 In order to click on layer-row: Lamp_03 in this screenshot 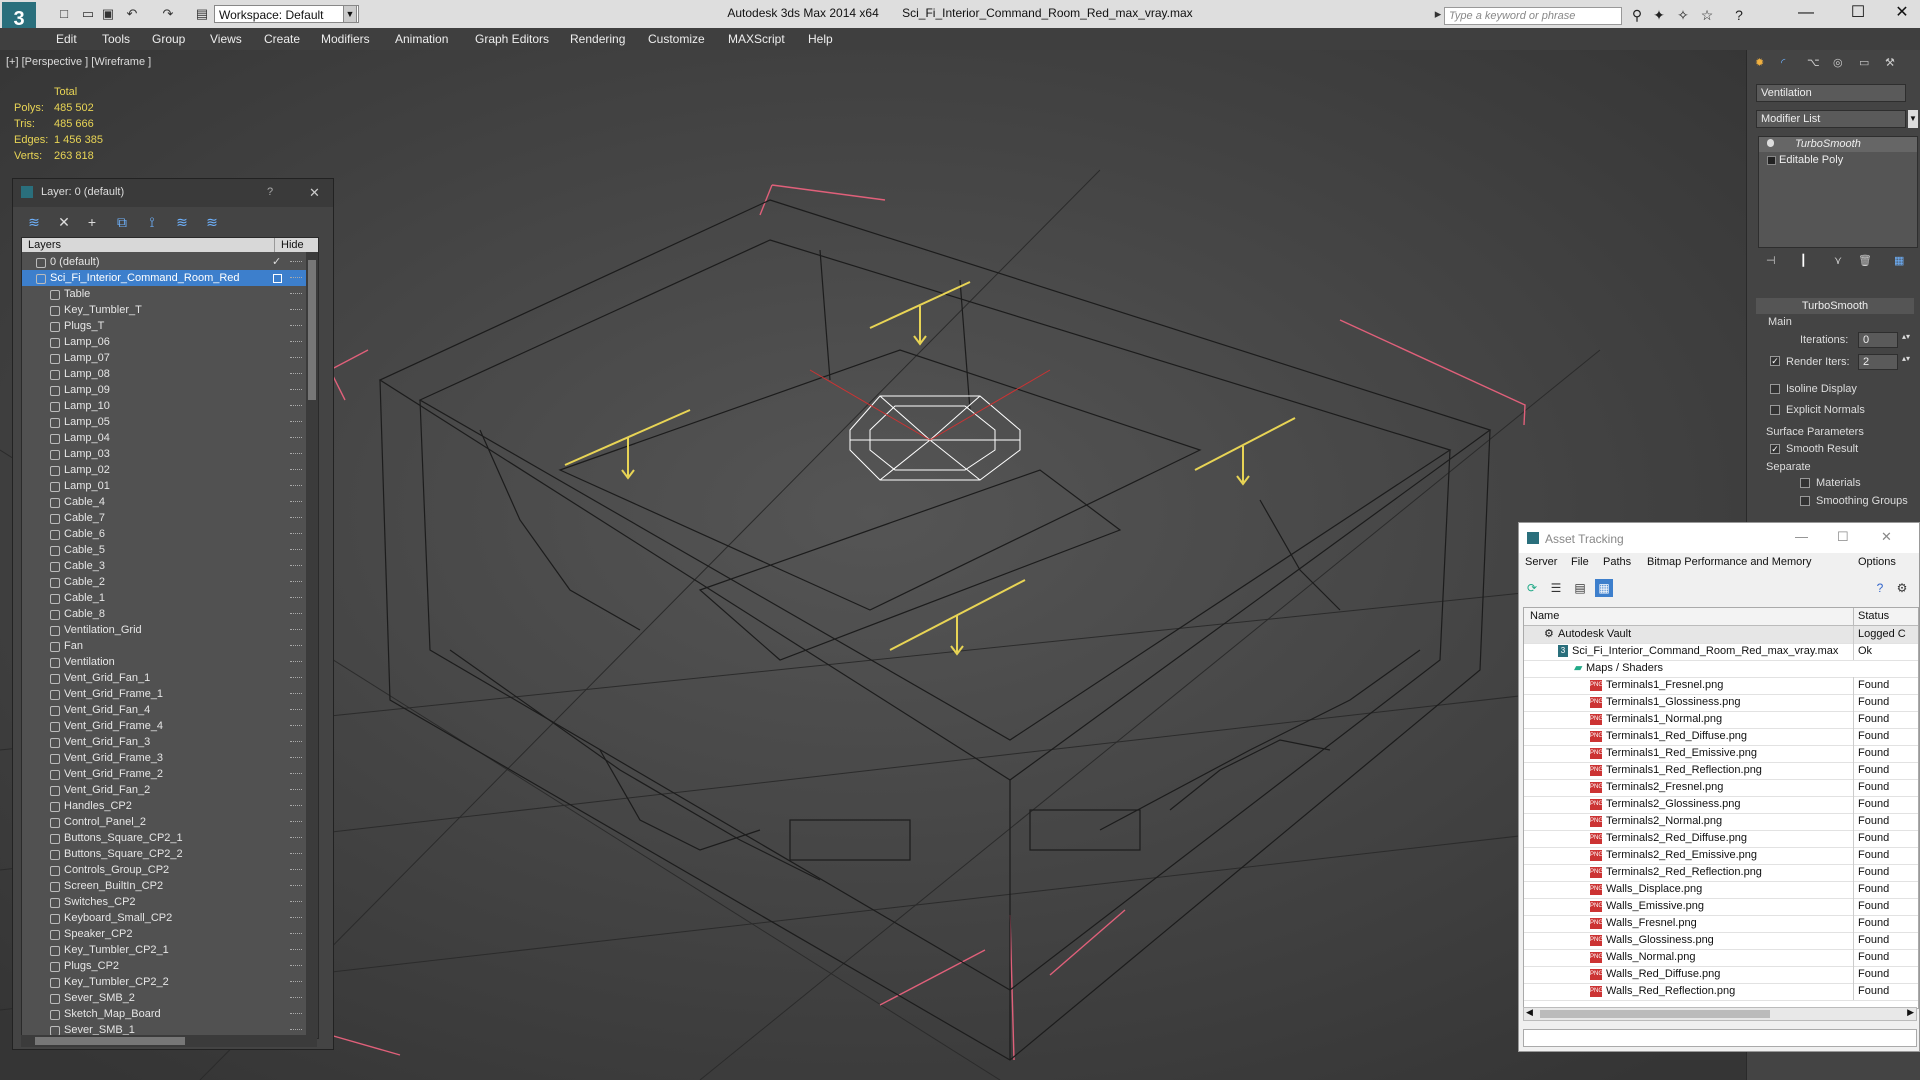, I will do `click(167, 454)`.